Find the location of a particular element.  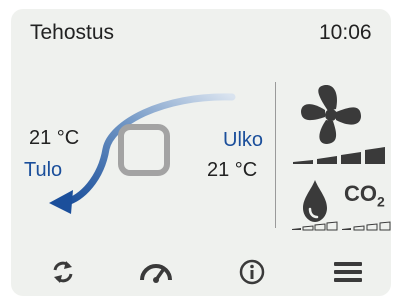

outdoor-temperature: 21 °C is located at coordinates (232, 170).